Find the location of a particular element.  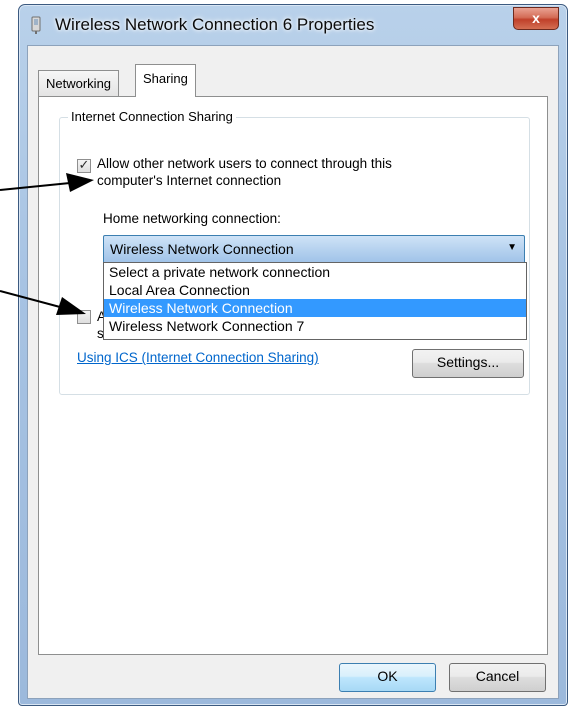

tab-networking: Networking is located at coordinates (79, 83).